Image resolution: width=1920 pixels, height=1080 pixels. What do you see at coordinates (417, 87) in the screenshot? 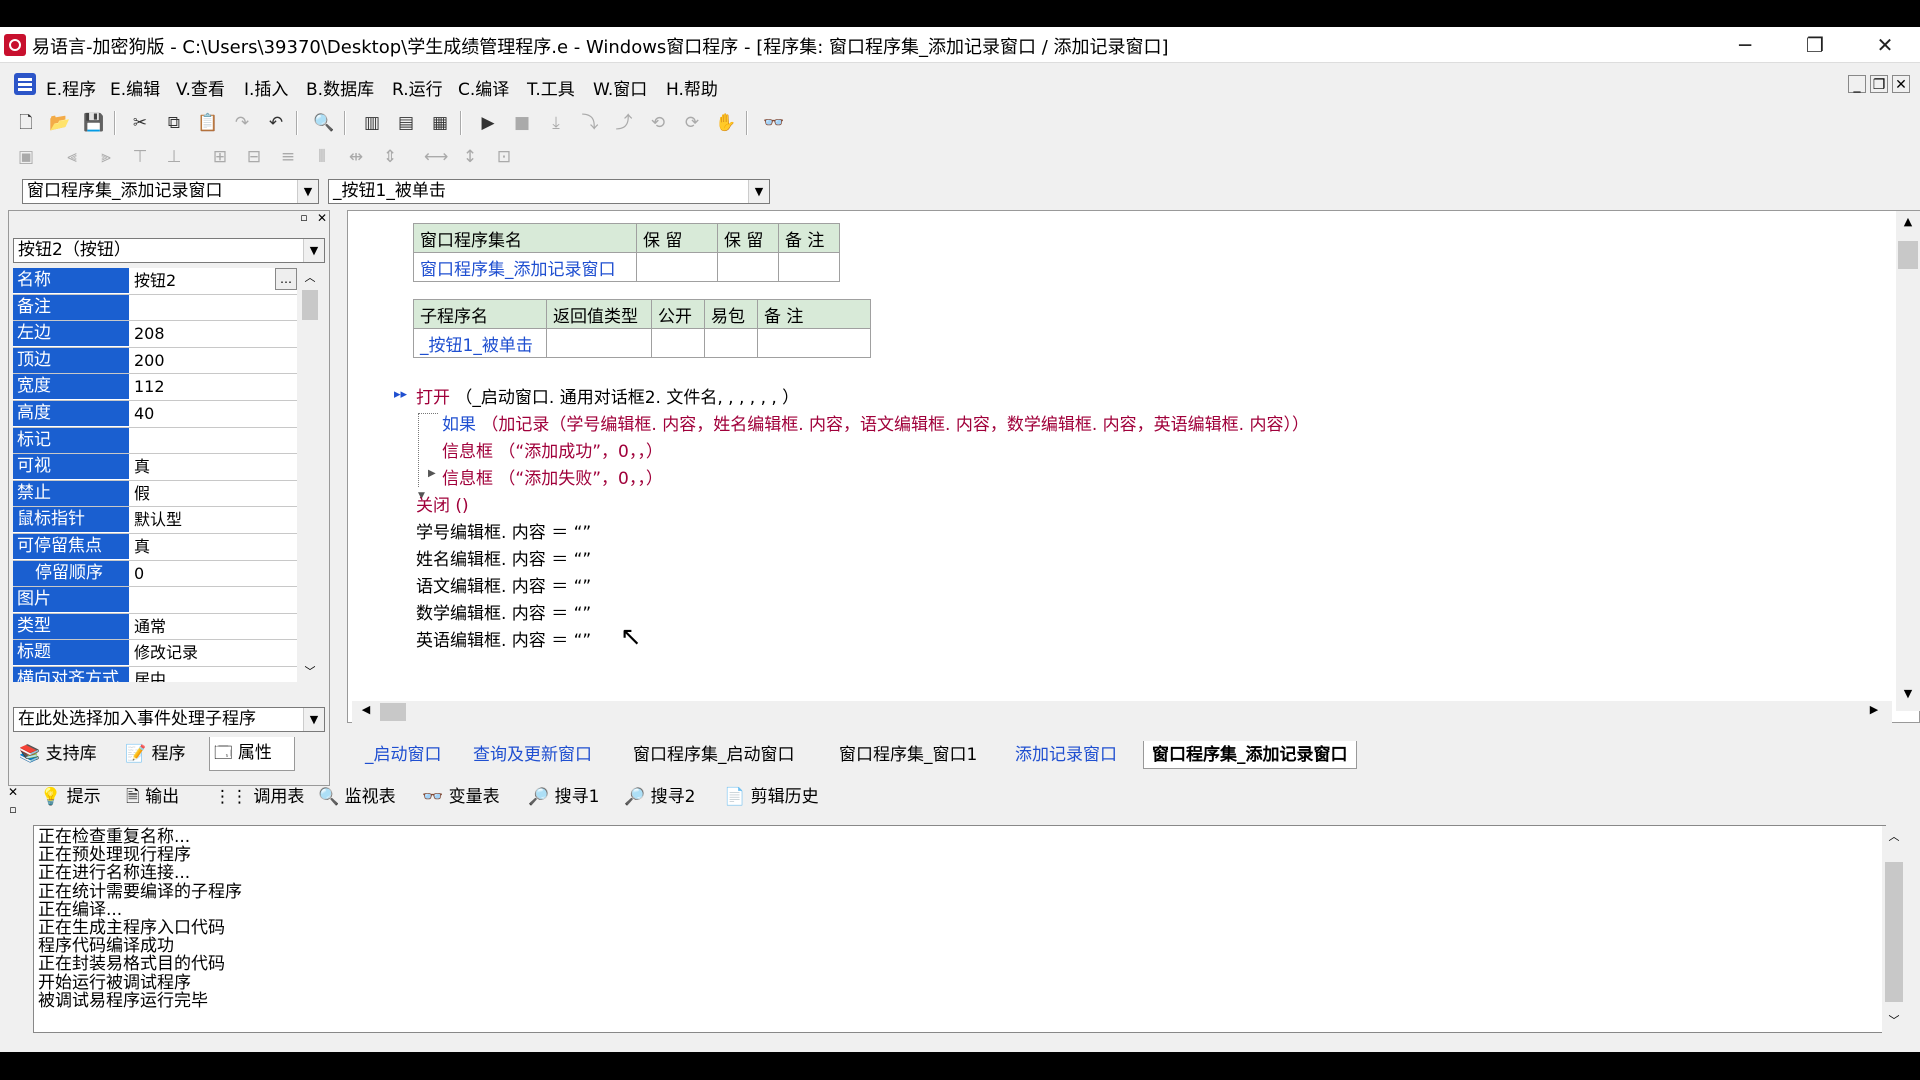
I see `menu-run: R.运行` at bounding box center [417, 87].